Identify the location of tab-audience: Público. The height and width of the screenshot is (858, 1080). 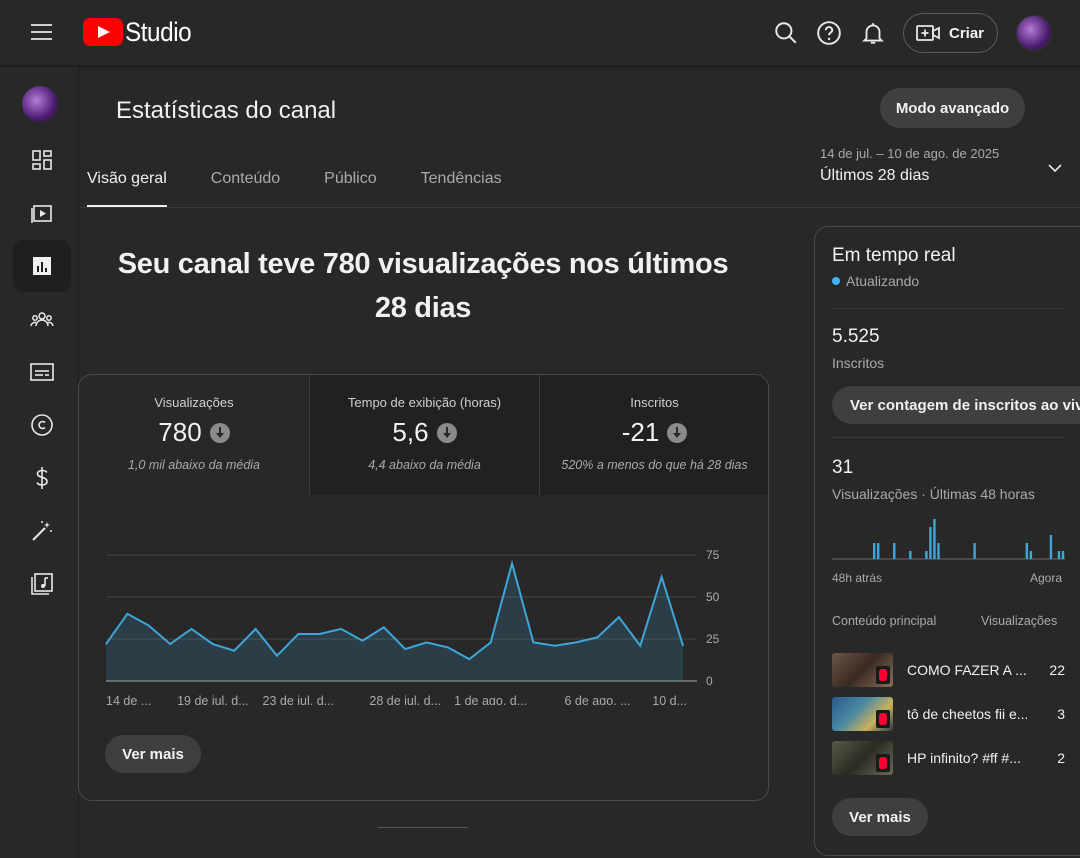
(350, 189).